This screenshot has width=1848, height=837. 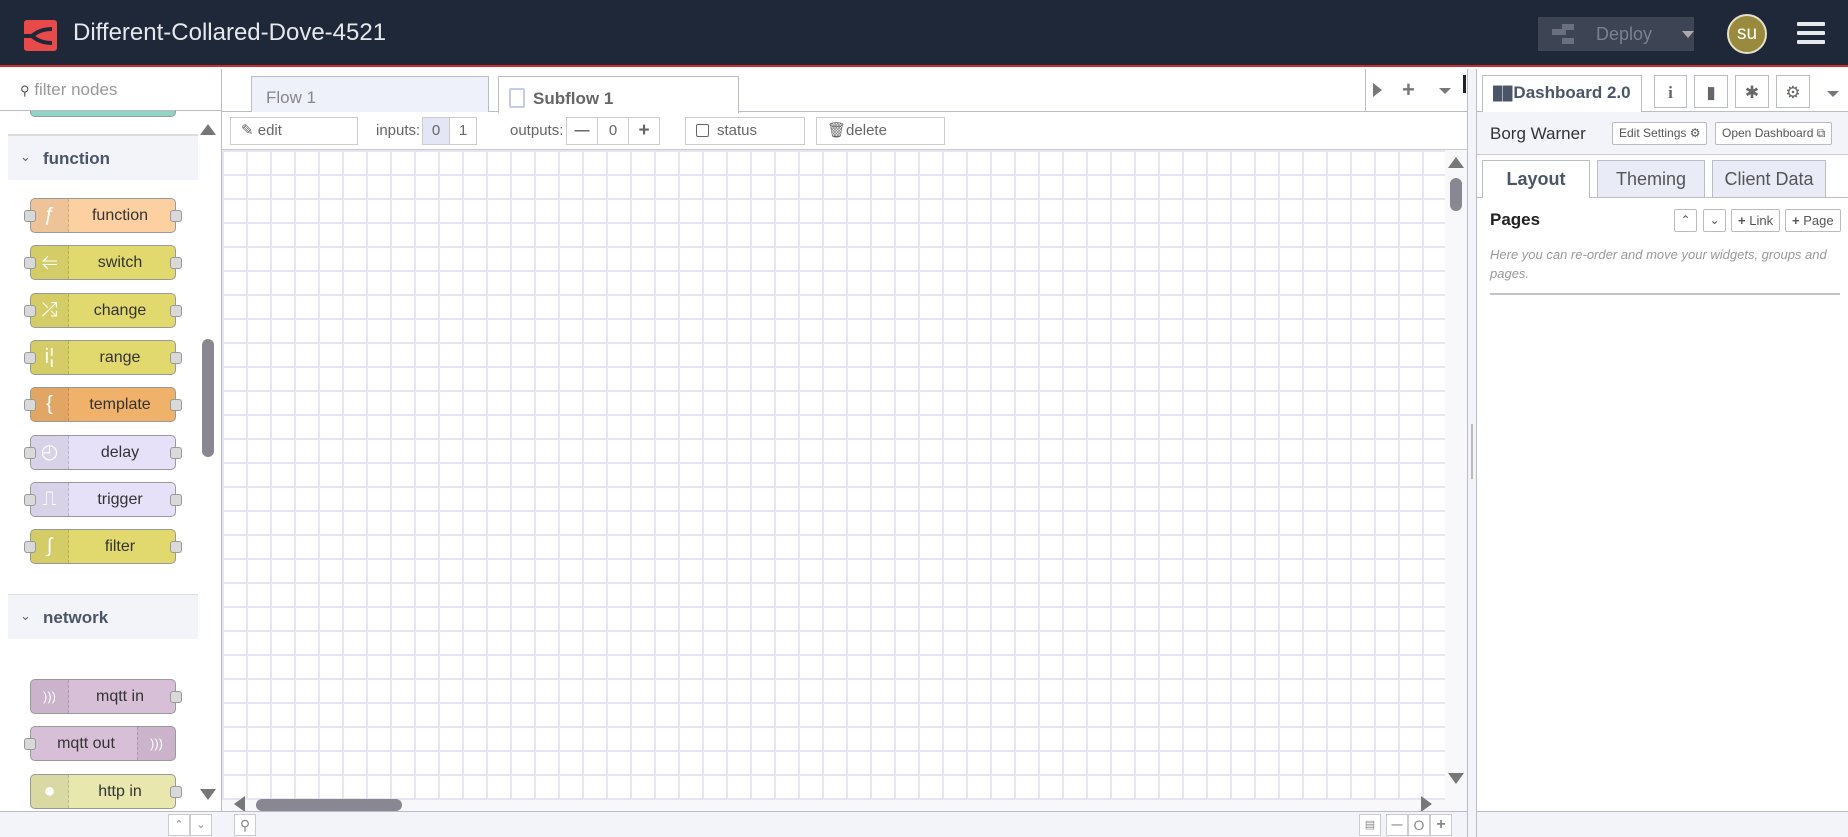 I want to click on add-link-button: + Link, so click(x=1756, y=220).